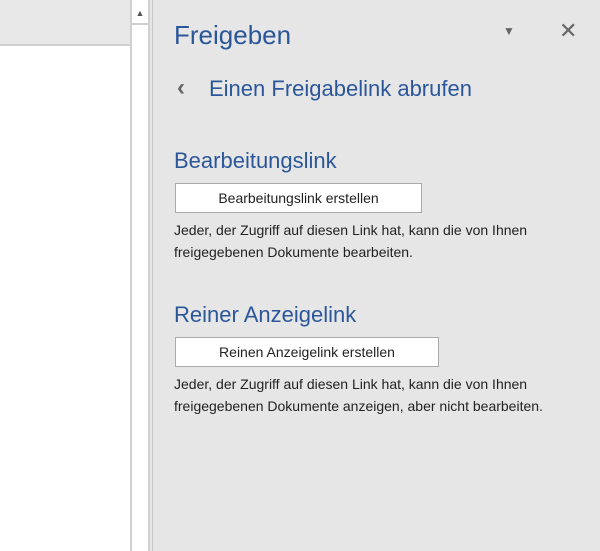  Describe the element at coordinates (568, 31) in the screenshot. I see `close-icon: ✕` at that location.